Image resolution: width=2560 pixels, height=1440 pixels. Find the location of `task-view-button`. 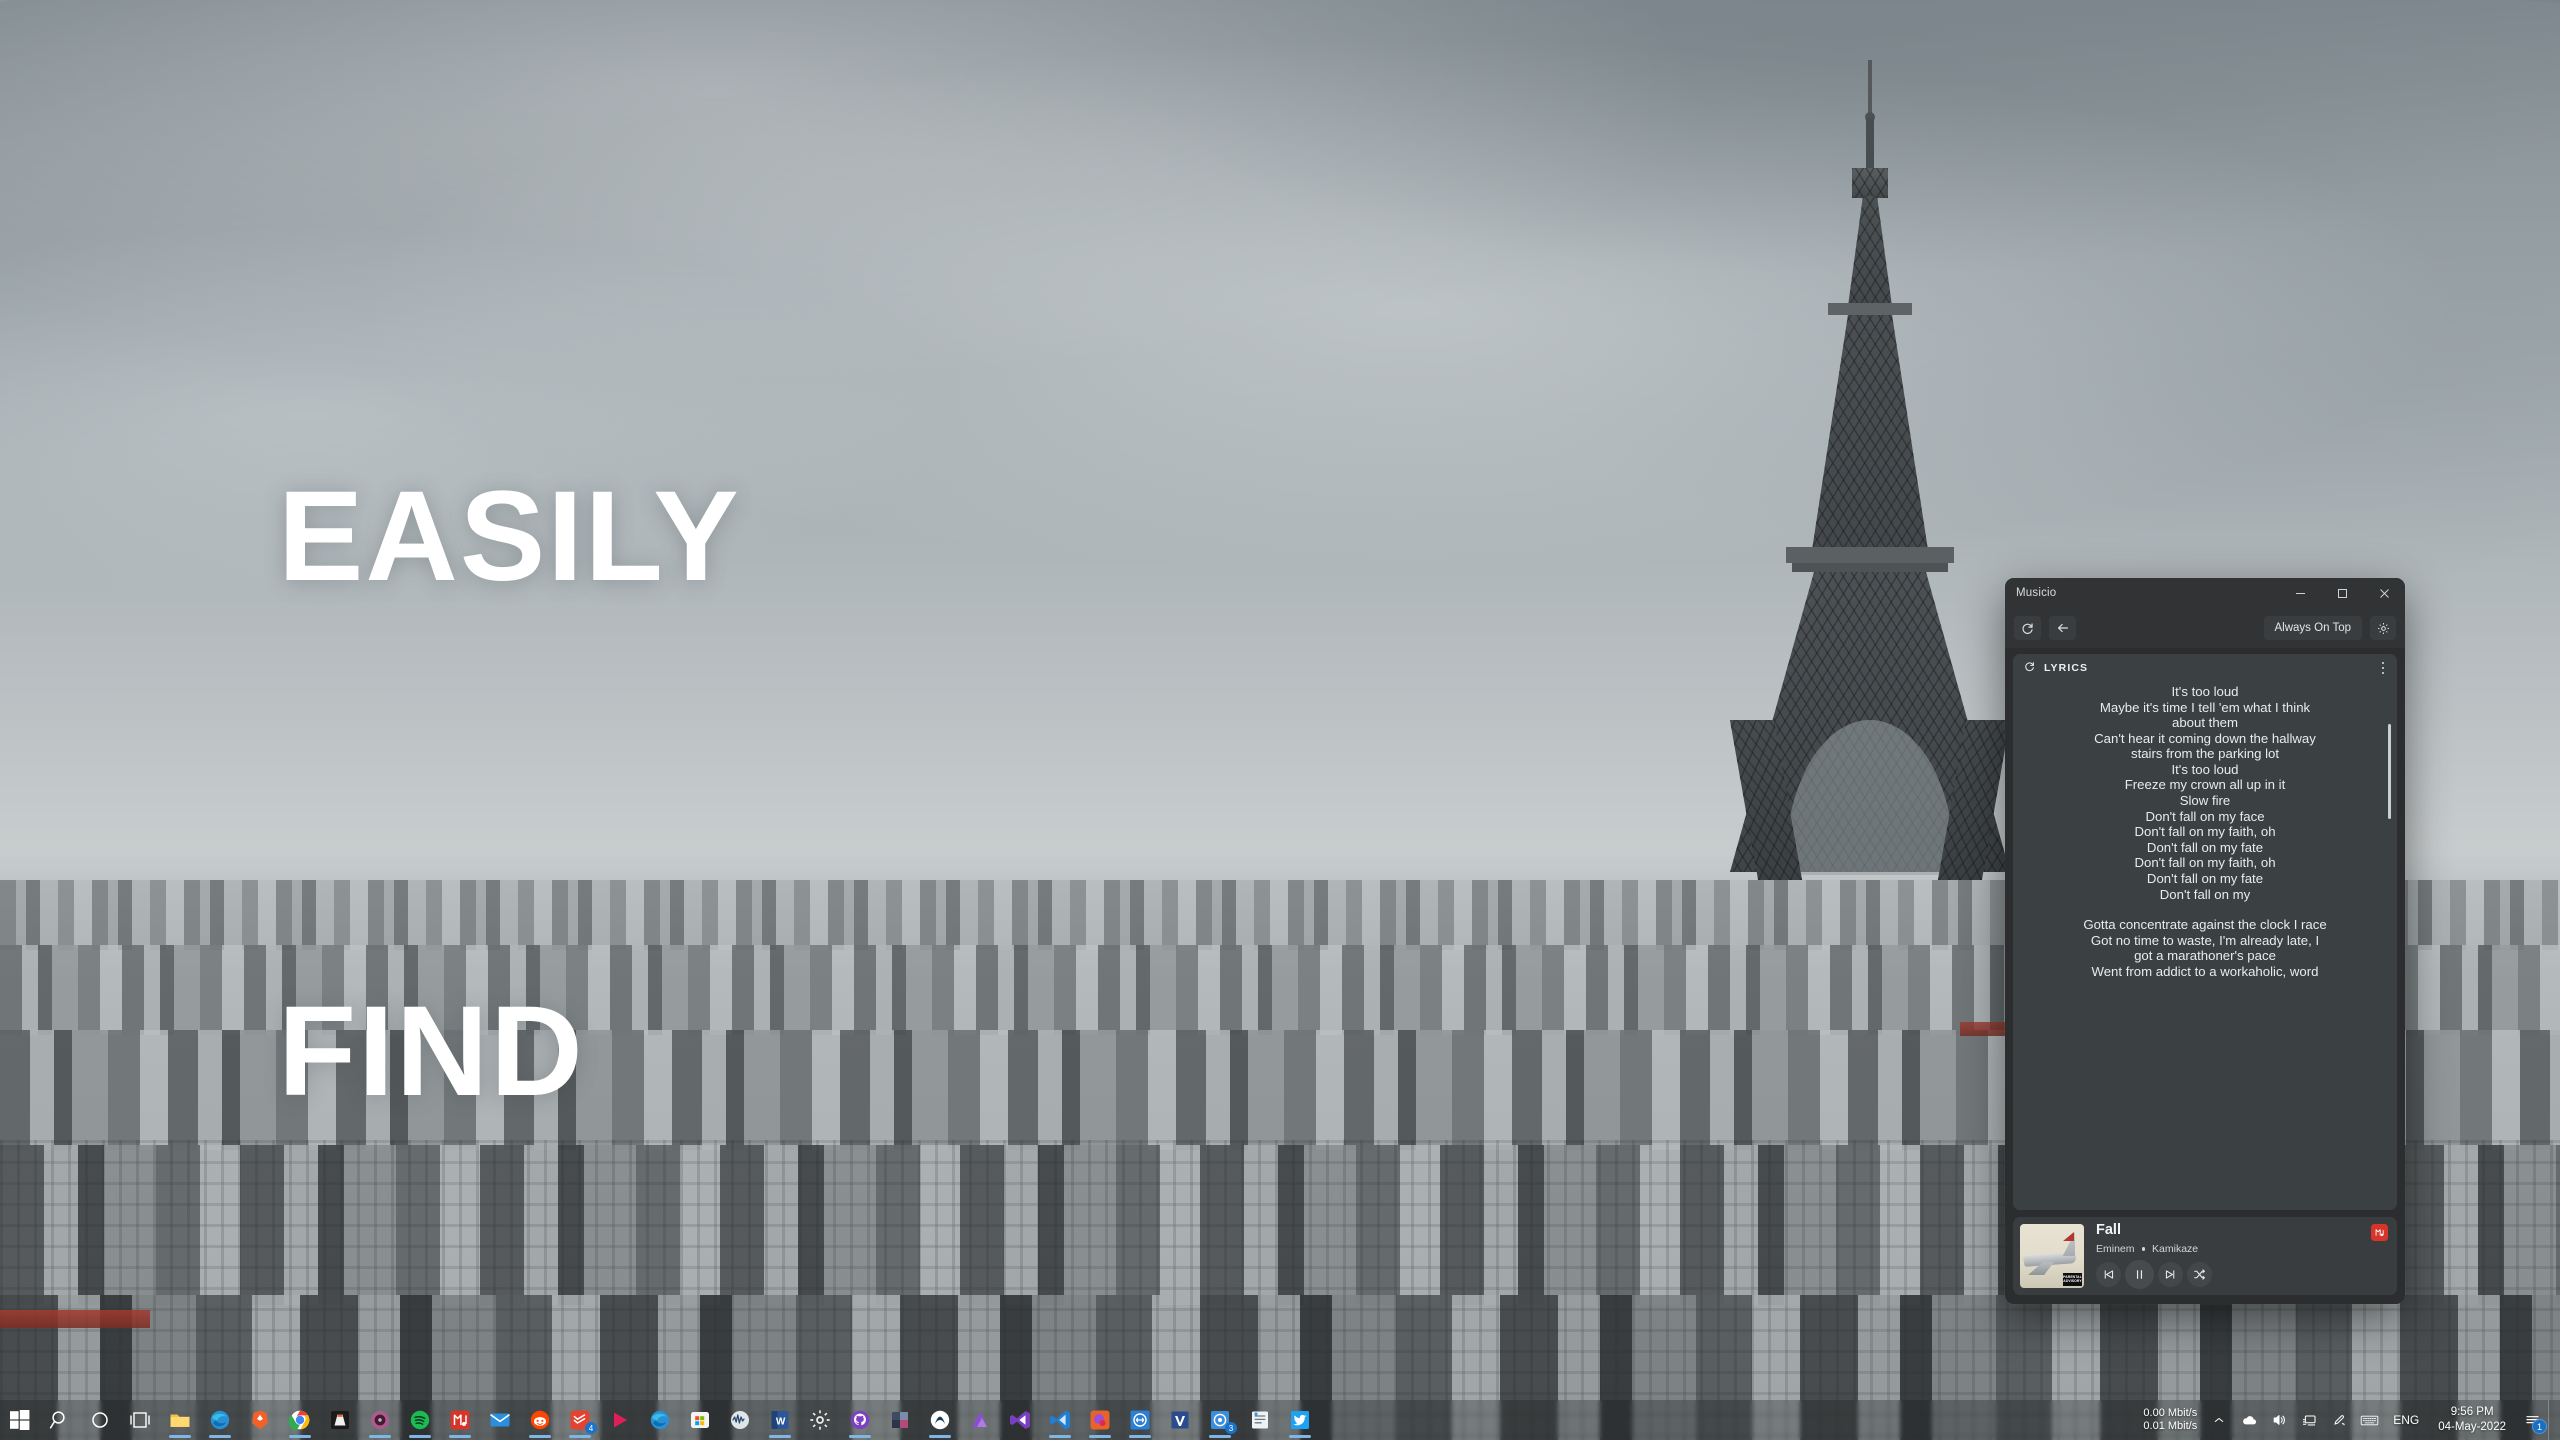

task-view-button is located at coordinates (140, 1420).